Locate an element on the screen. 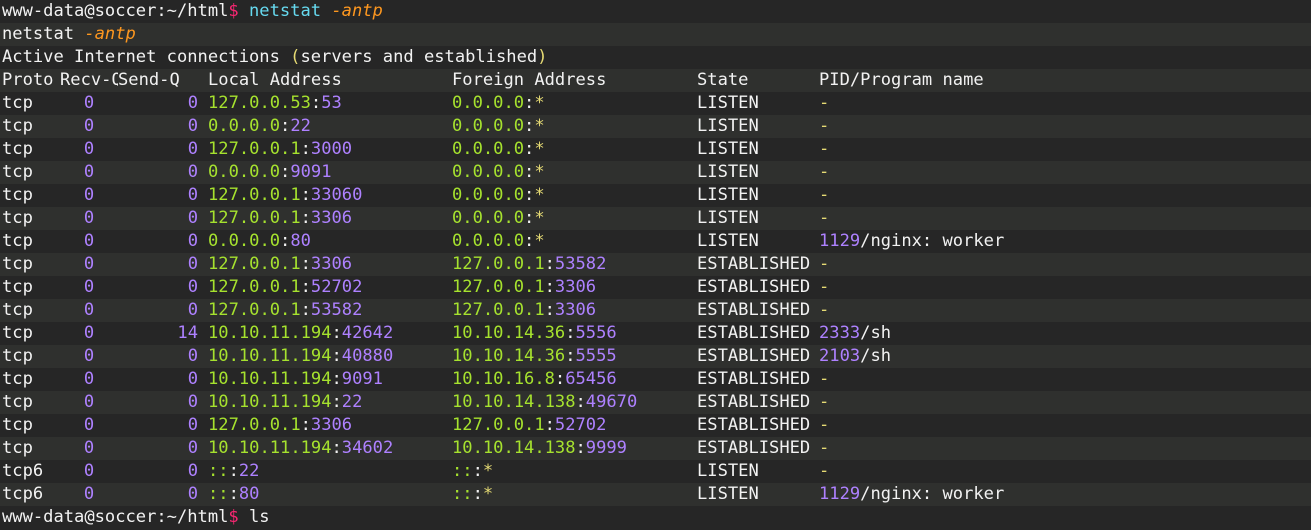 This screenshot has height=530, width=1311. cell-pid-program: 2103/sh is located at coordinates (969, 356).